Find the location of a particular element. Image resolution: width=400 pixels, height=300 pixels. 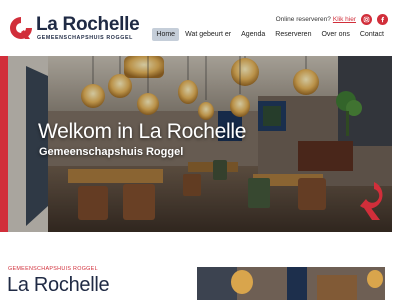

site-logo: La Rochelle GEMEENSCHAPSHUIS ROGGEL is located at coordinates (74, 28).